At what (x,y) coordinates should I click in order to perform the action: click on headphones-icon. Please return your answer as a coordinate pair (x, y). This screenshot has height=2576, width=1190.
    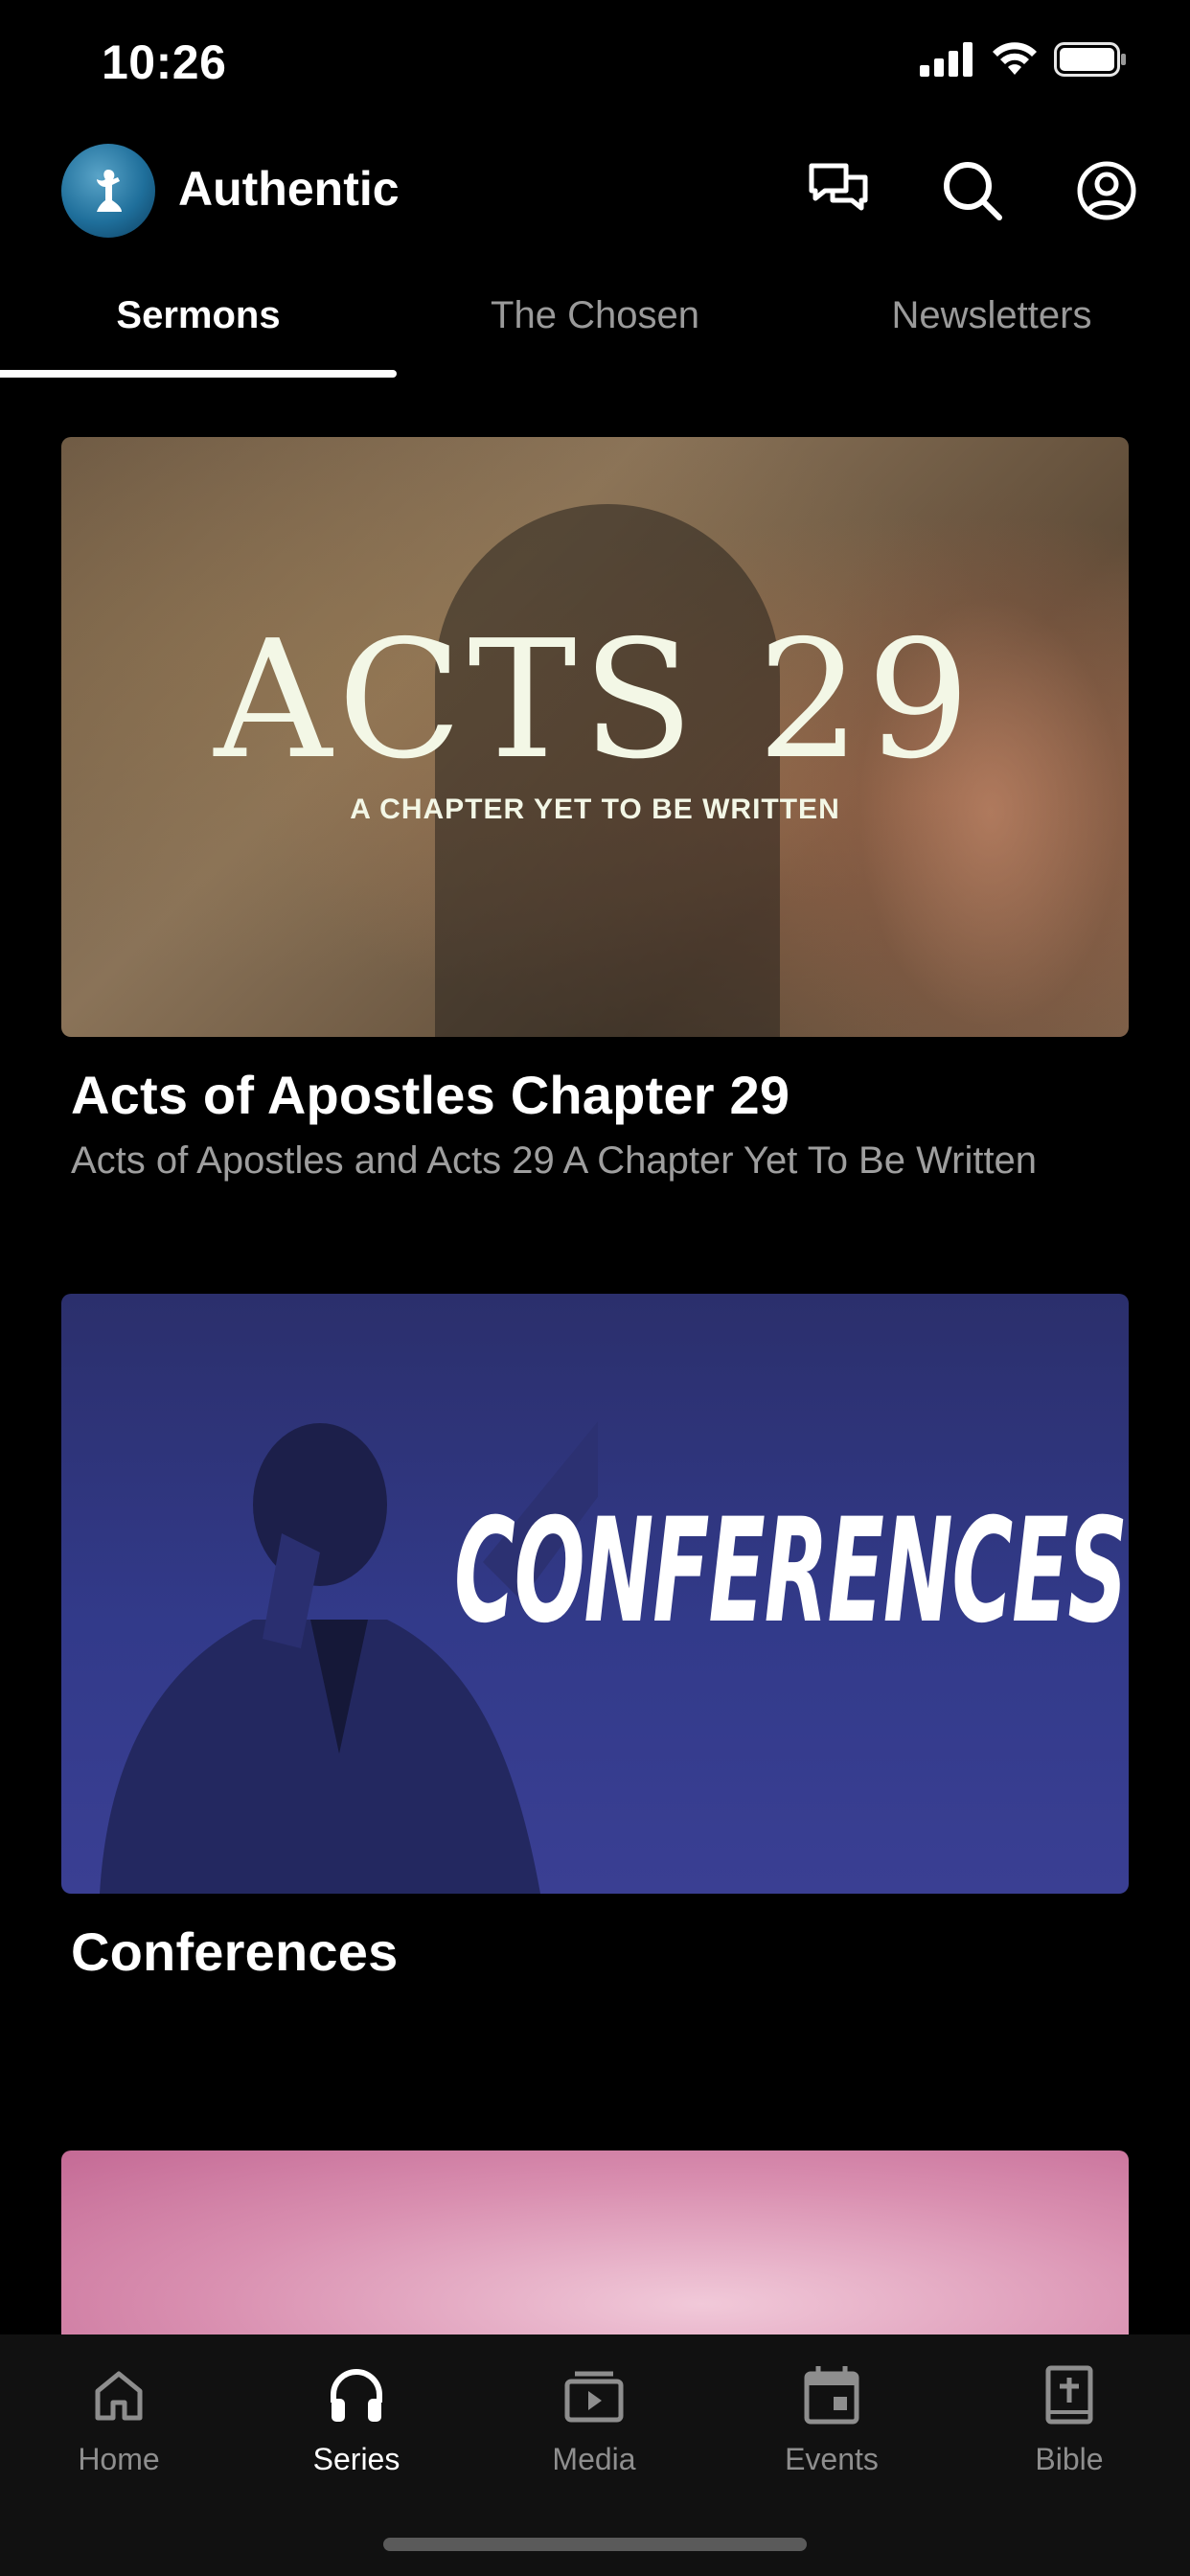
    Looking at the image, I should click on (357, 2394).